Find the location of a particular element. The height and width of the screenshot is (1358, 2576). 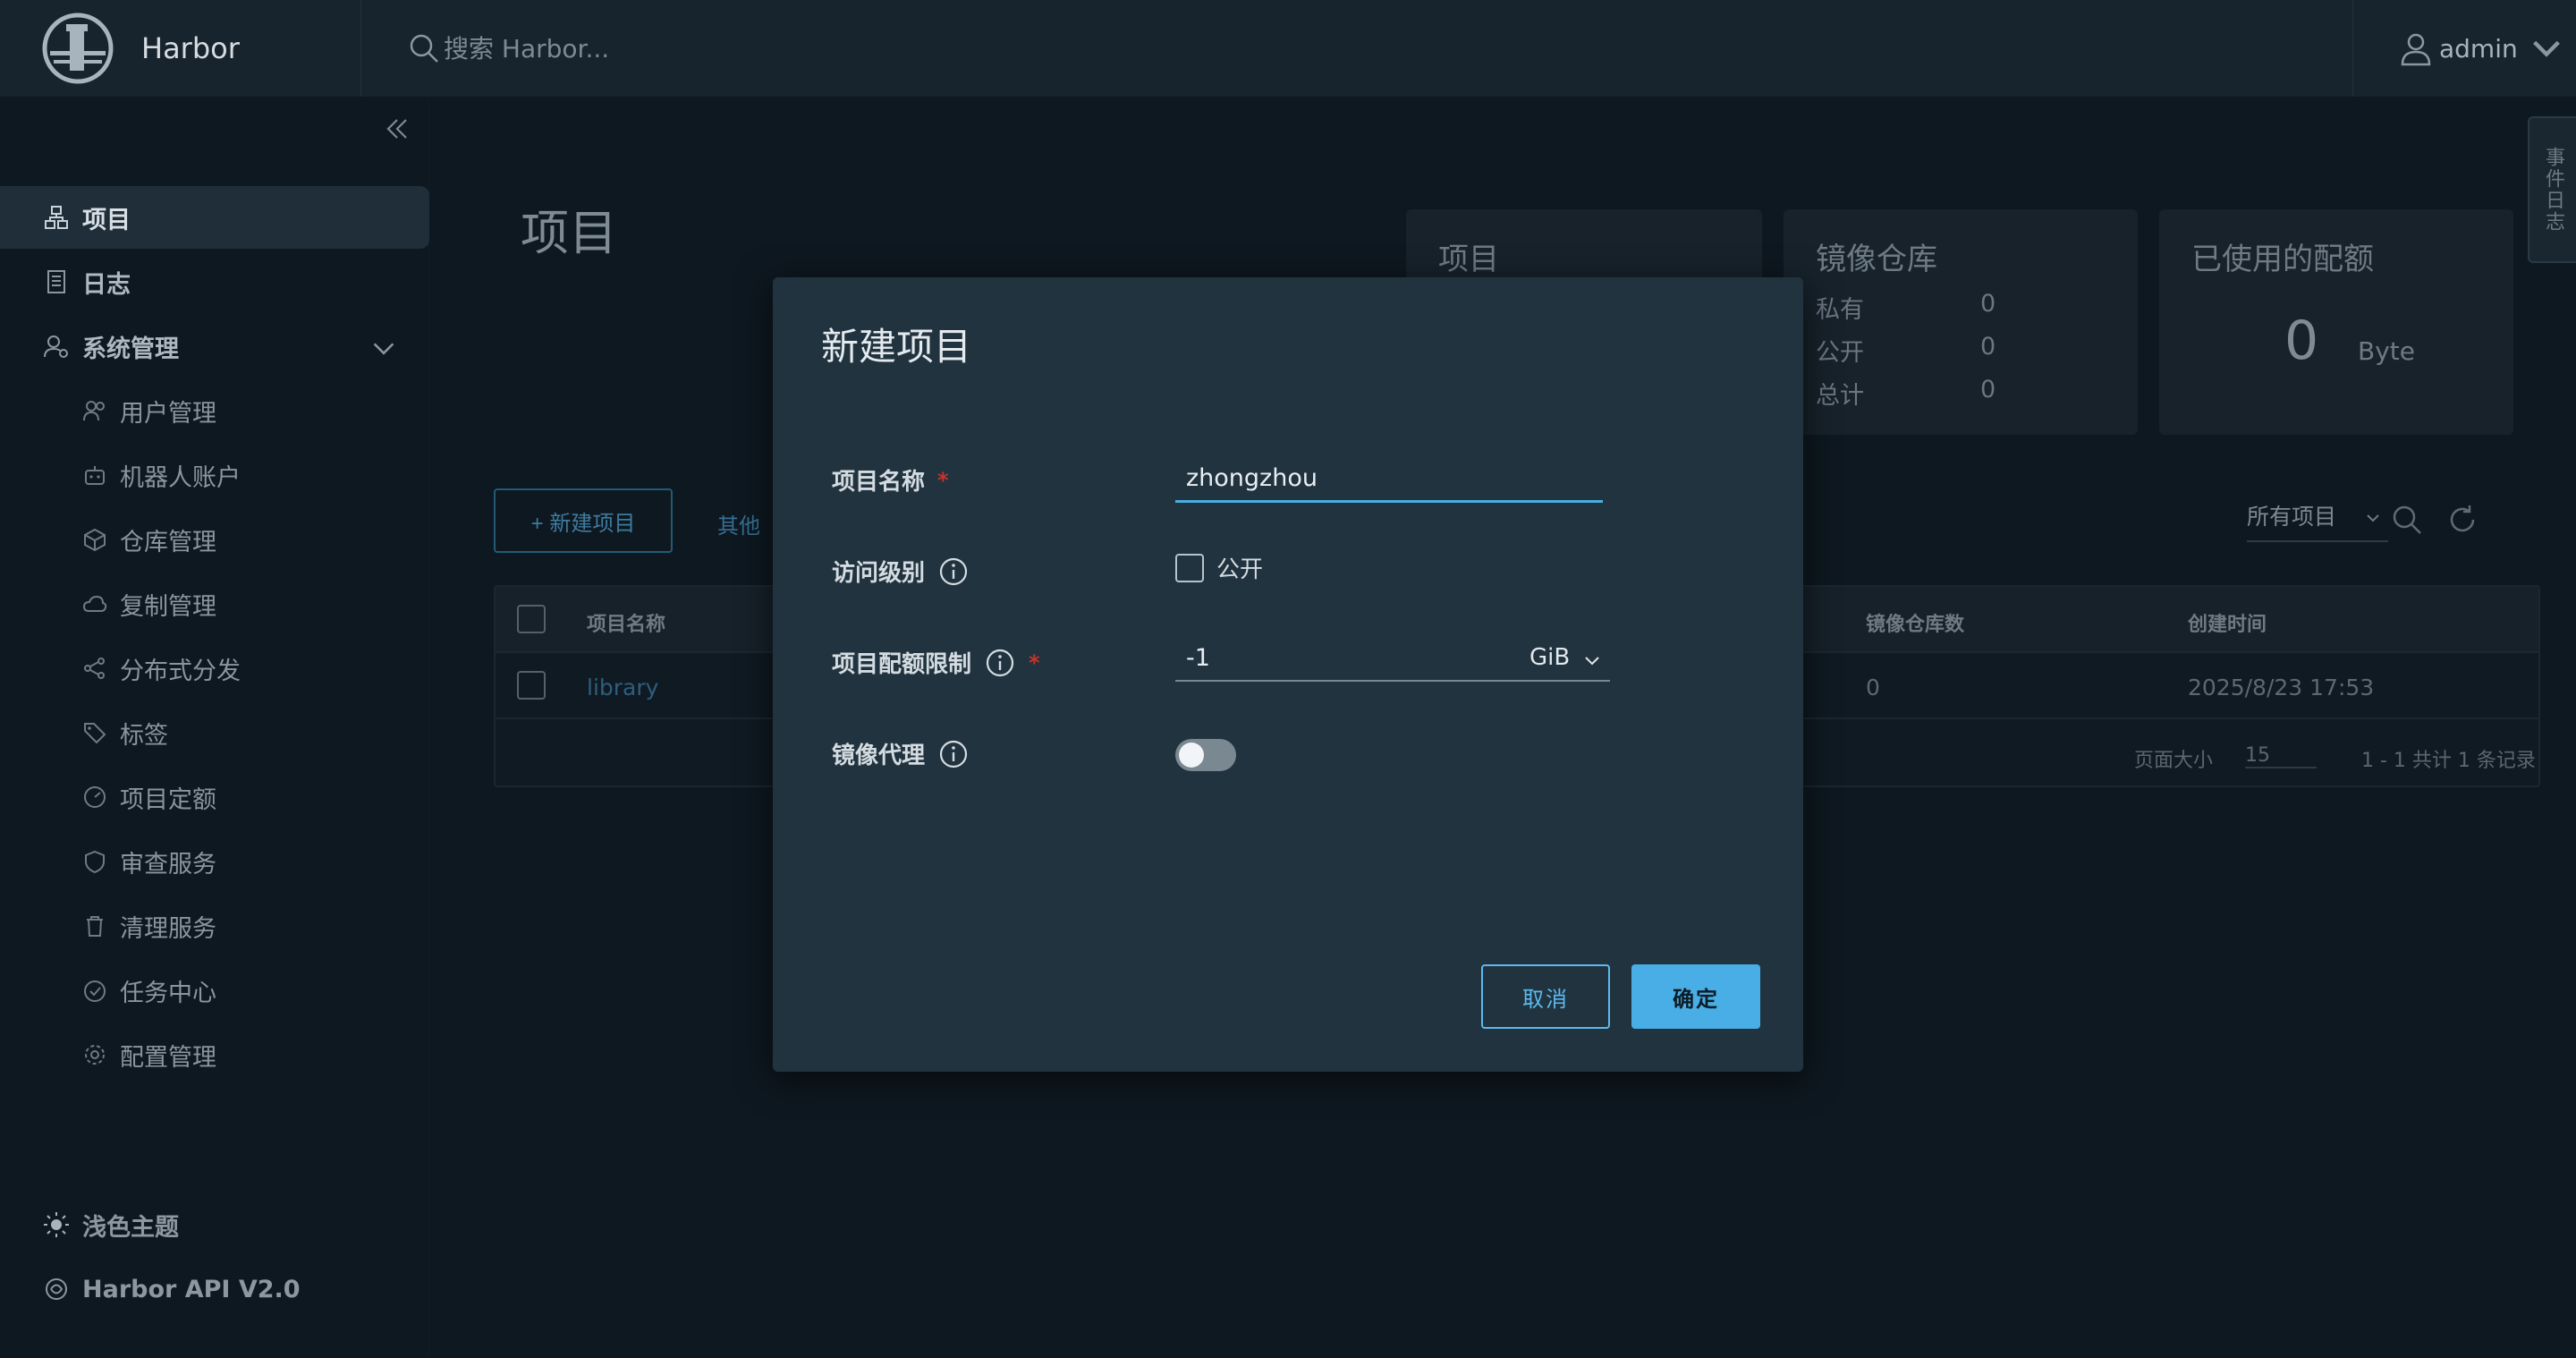

label-text: 访问级别 is located at coordinates (879, 573).